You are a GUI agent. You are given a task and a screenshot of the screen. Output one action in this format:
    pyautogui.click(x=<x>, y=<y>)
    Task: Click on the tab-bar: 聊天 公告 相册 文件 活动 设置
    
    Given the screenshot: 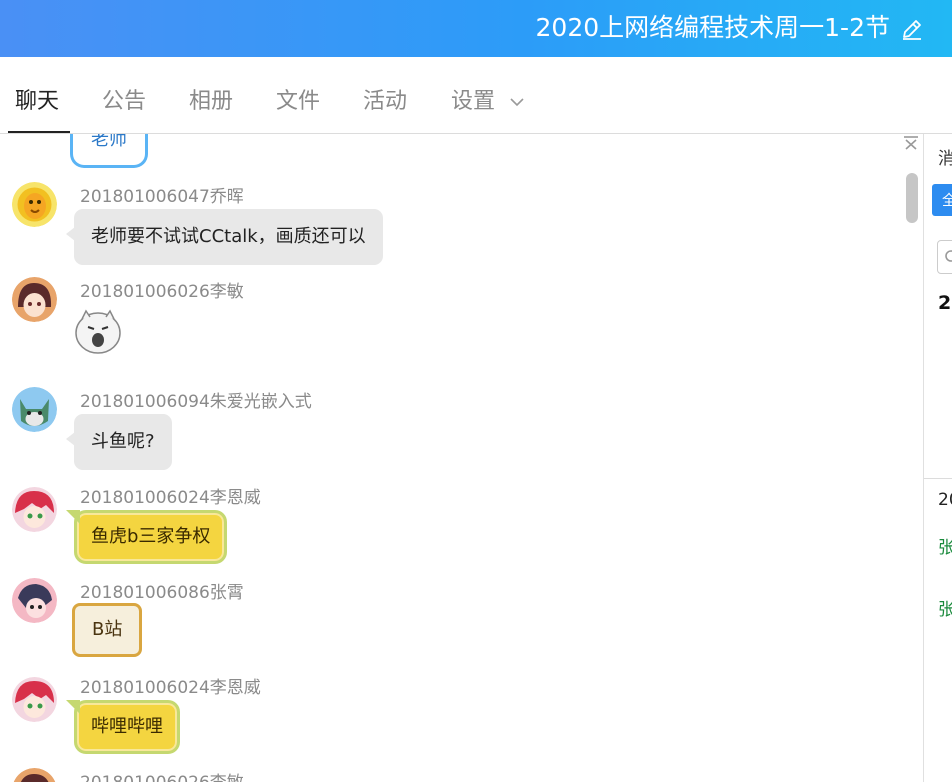 What is the action you would take?
    pyautogui.click(x=476, y=95)
    